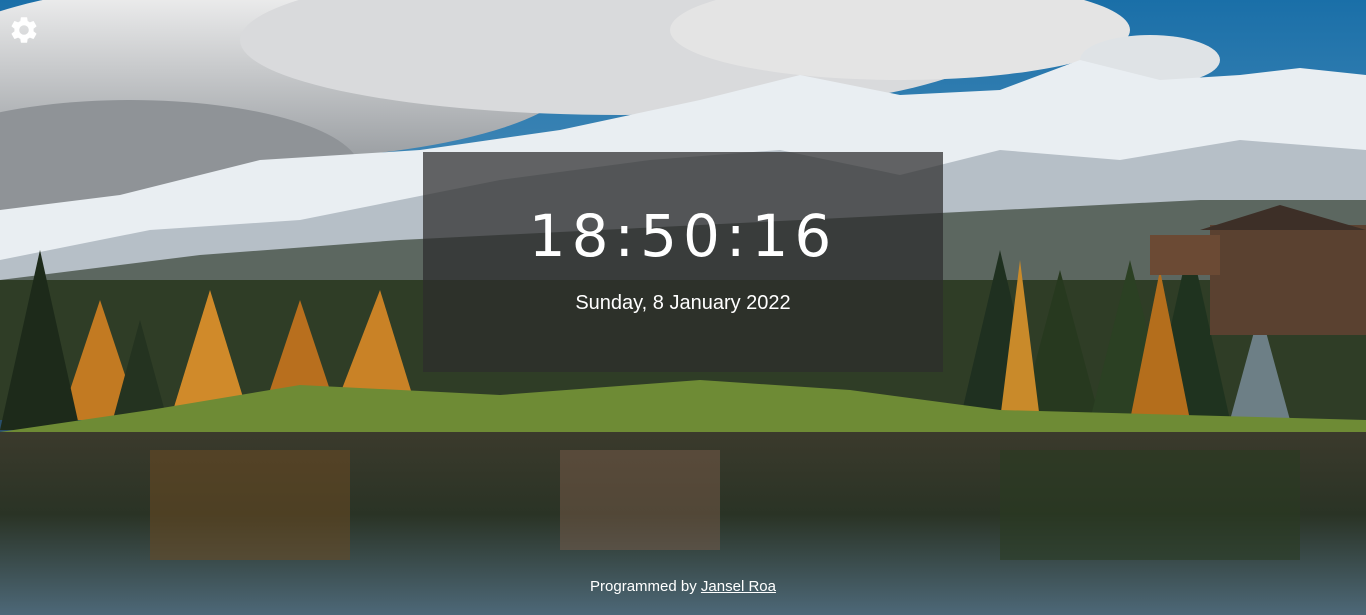 The height and width of the screenshot is (615, 1366). Describe the element at coordinates (683, 303) in the screenshot. I see `clock-date: Sunday, 8 January 2022` at that location.